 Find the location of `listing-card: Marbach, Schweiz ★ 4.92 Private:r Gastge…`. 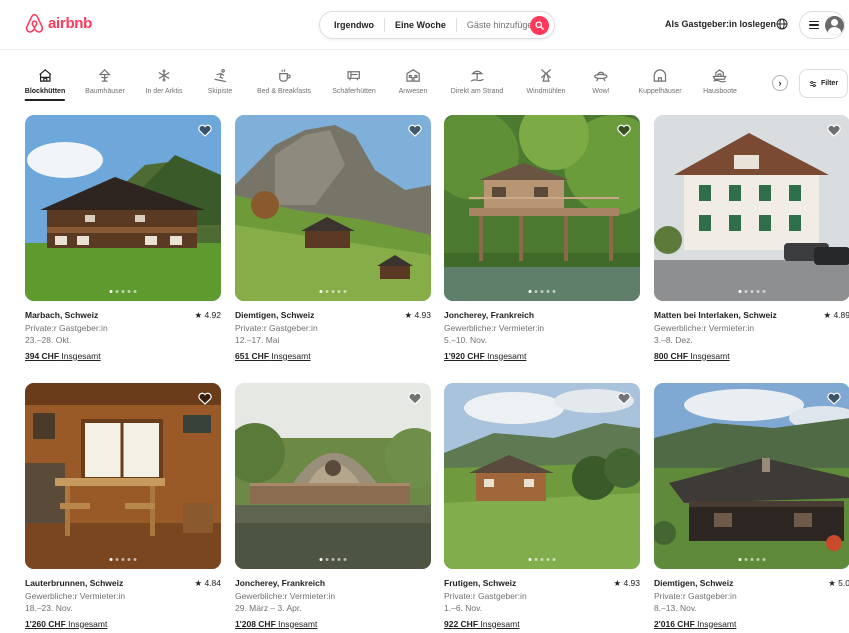

listing-card: Marbach, Schweiz ★ 4.92 Private:r Gastge… is located at coordinates (123, 238).